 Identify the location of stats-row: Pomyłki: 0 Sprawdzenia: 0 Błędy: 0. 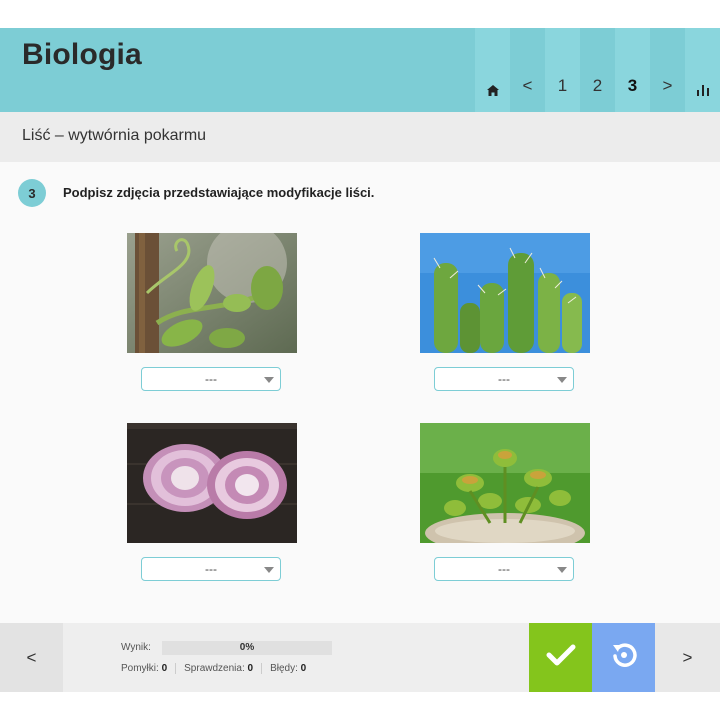
(221, 668).